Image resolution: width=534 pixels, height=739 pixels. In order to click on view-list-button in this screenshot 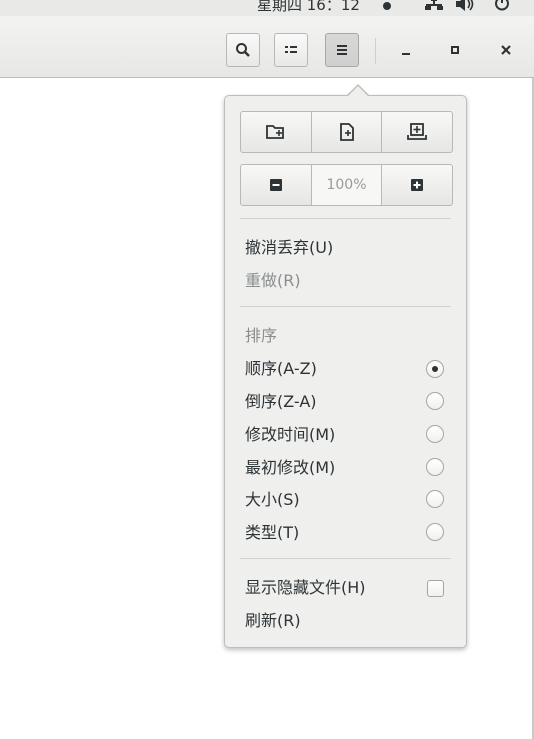, I will do `click(291, 50)`.